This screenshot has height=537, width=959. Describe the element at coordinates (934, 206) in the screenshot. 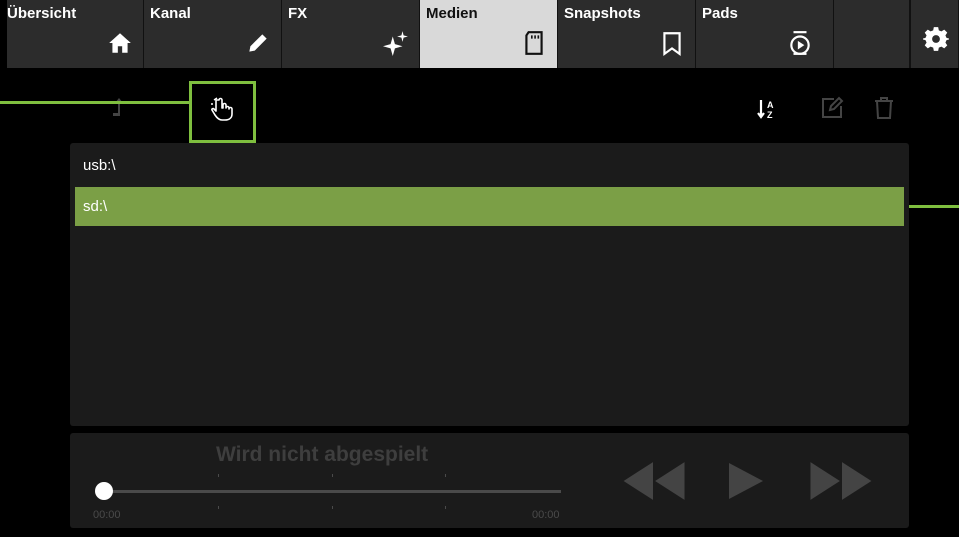

I see `callout-line-right` at that location.